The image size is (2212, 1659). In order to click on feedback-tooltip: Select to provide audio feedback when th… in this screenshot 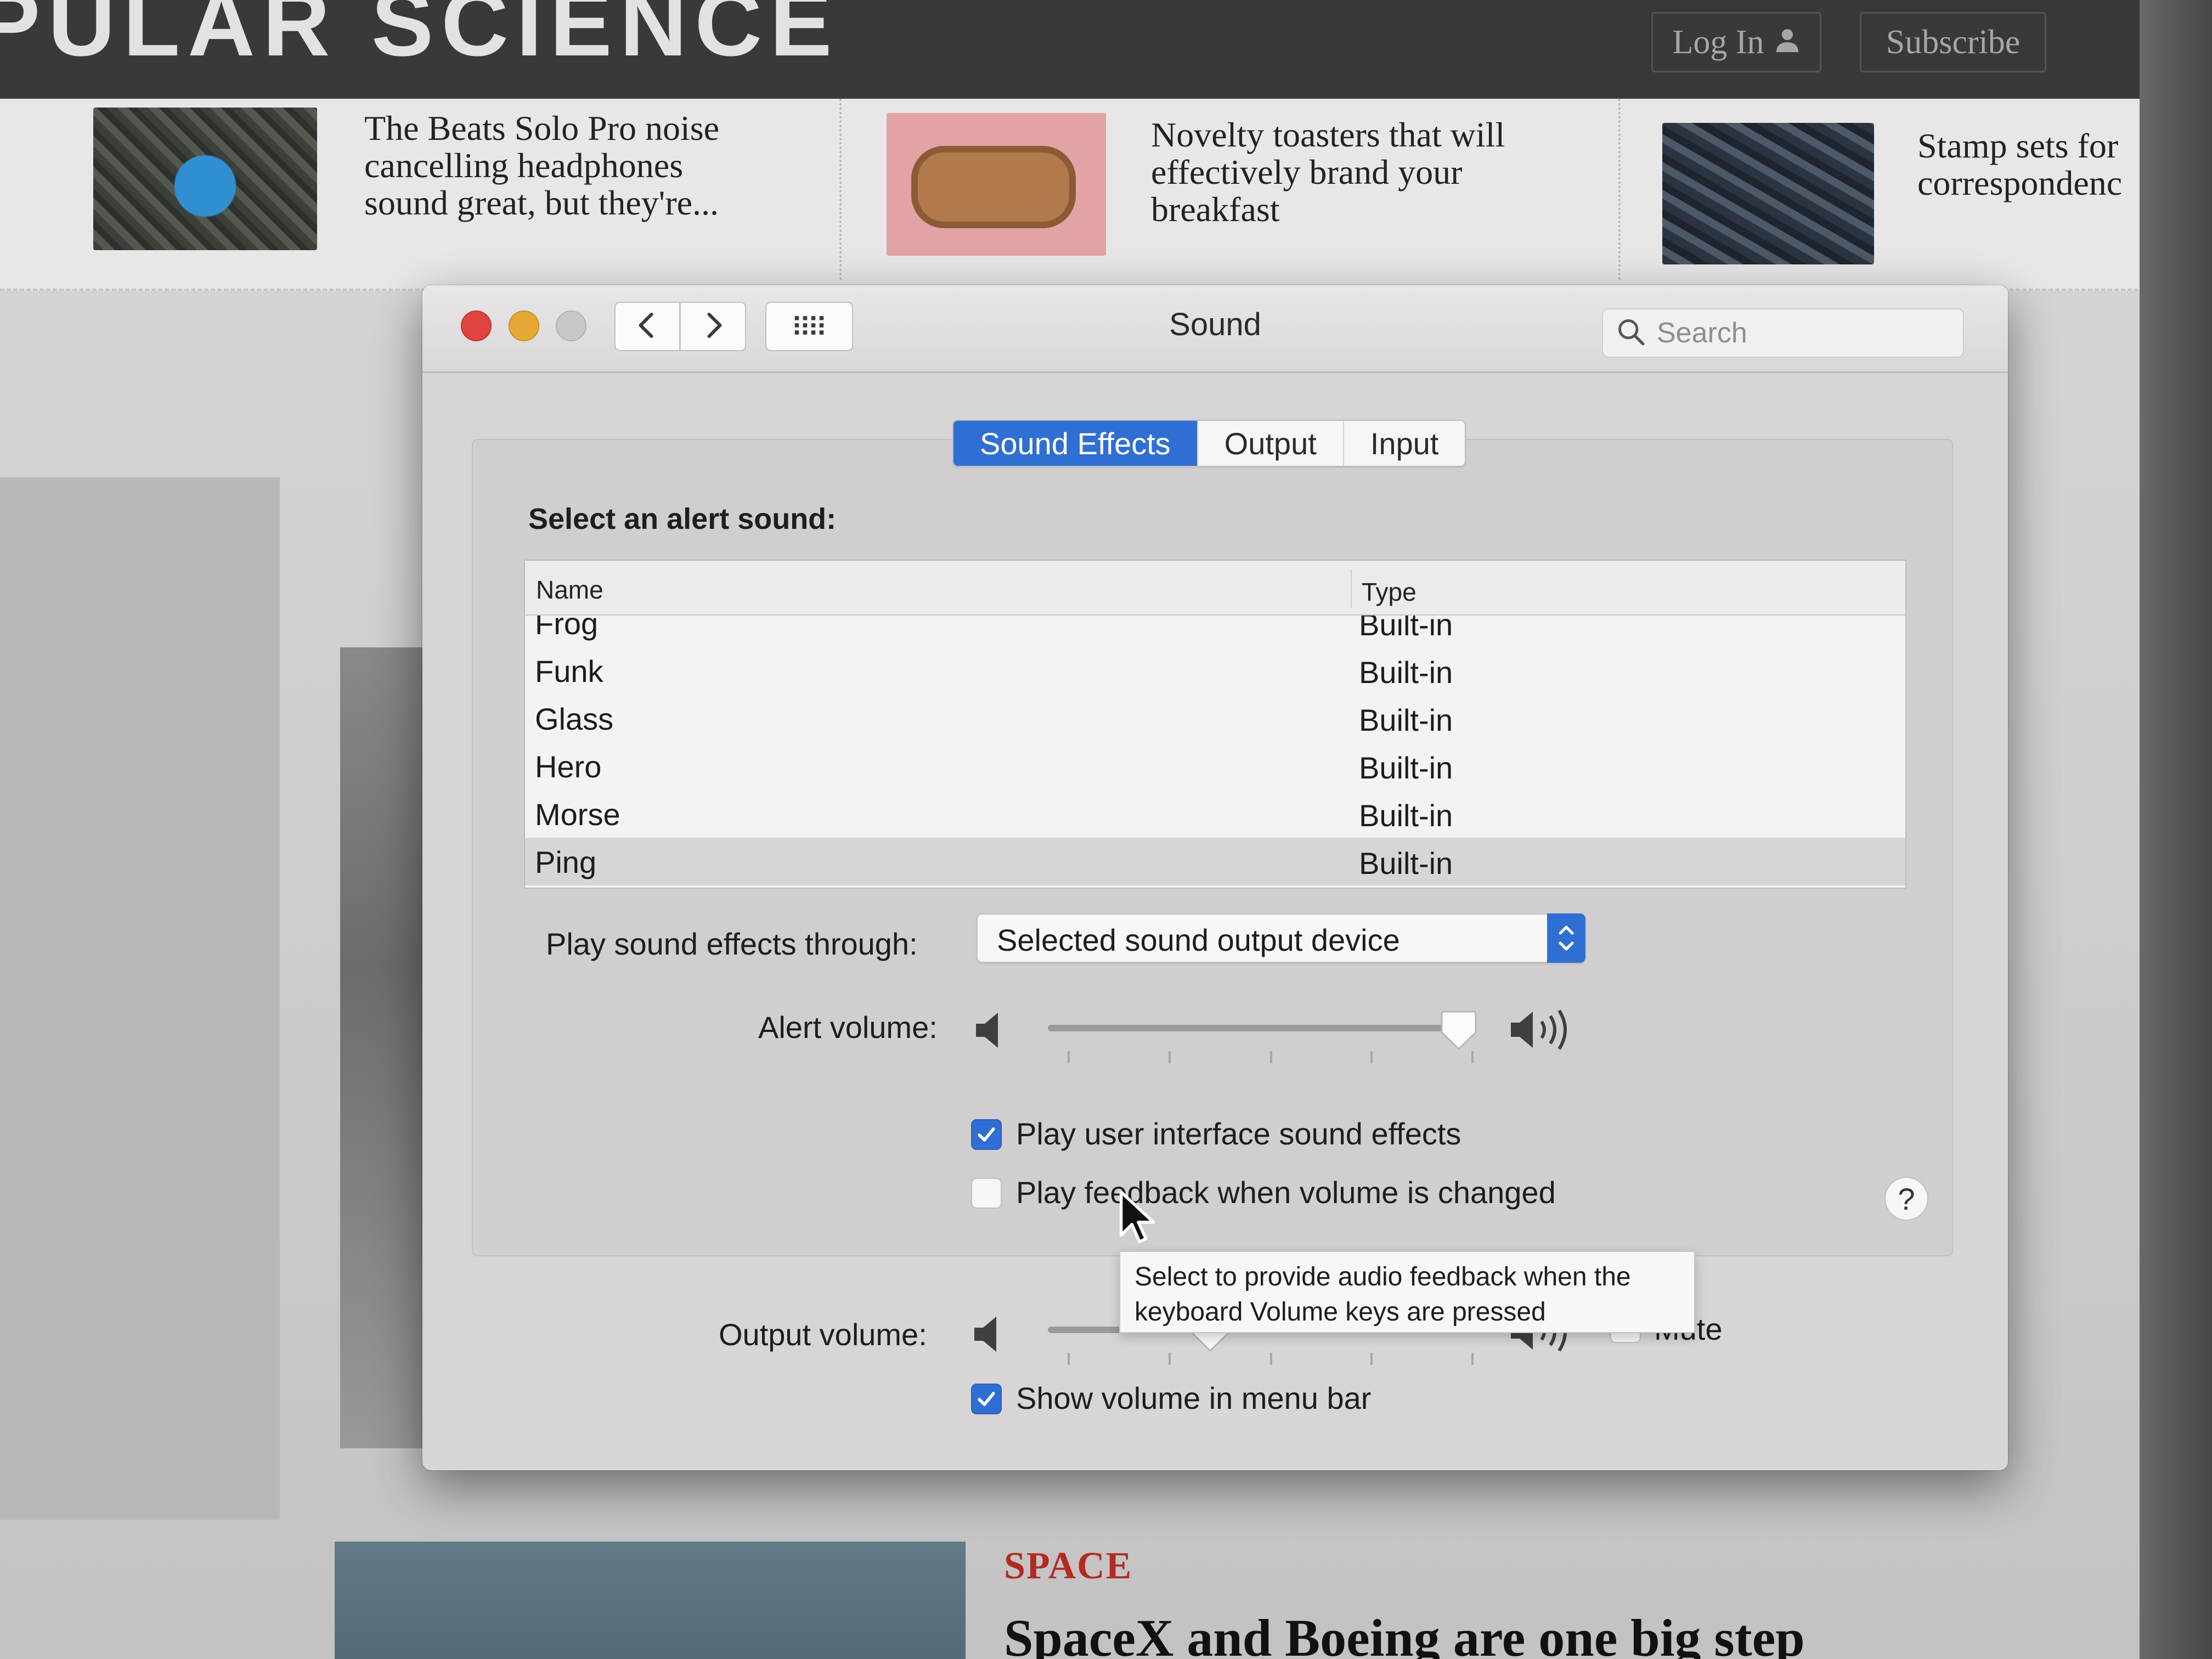, I will do `click(1407, 1292)`.